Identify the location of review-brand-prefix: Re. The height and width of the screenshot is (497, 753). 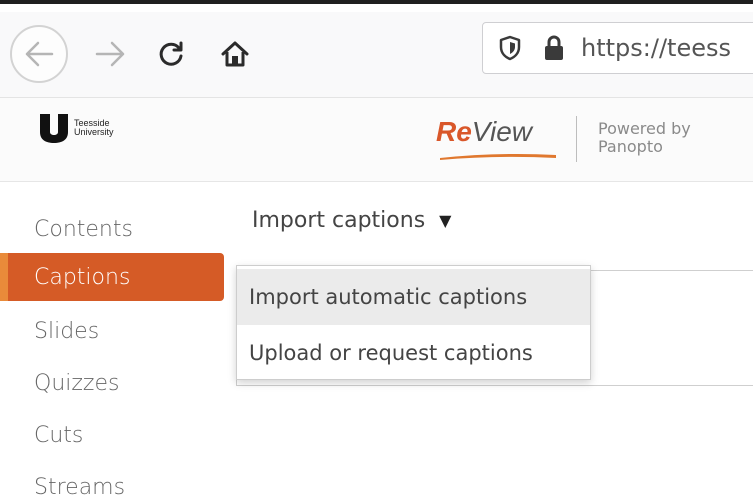
(454, 131).